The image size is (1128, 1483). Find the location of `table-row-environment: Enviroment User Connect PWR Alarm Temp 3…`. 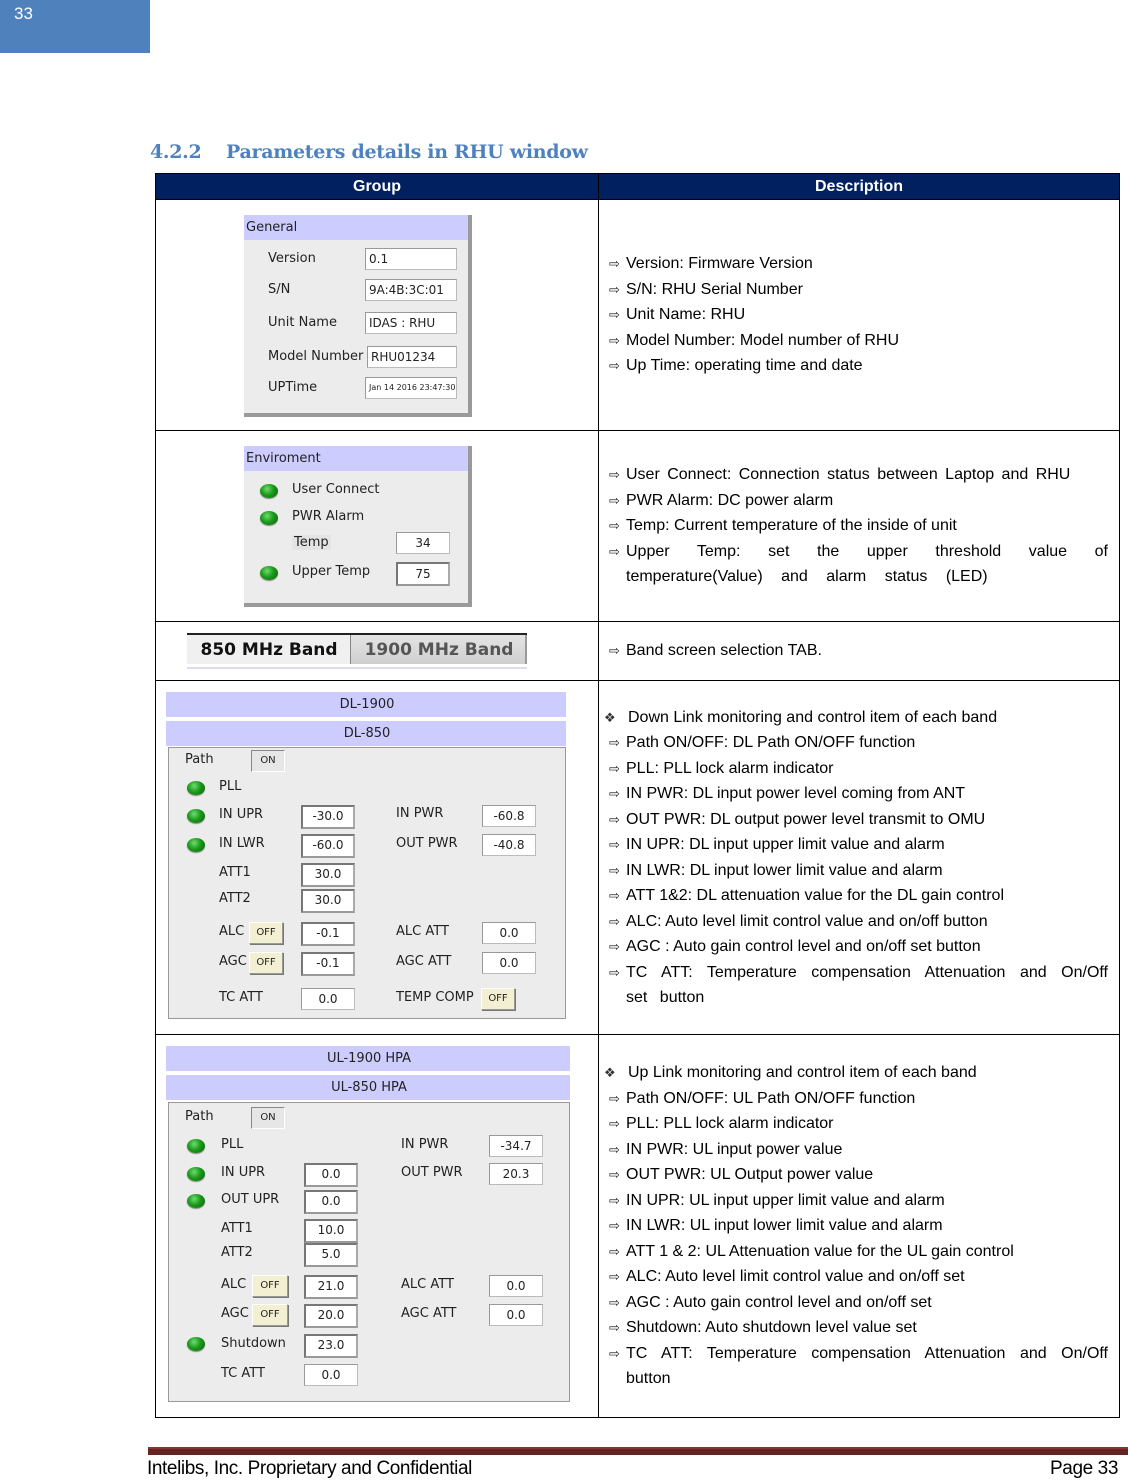

table-row-environment: Enviroment User Connect PWR Alarm Temp 3… is located at coordinates (637, 526).